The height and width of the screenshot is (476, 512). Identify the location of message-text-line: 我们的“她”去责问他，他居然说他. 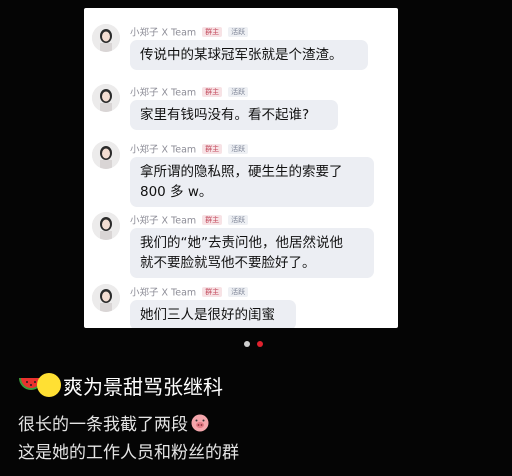
(241, 243).